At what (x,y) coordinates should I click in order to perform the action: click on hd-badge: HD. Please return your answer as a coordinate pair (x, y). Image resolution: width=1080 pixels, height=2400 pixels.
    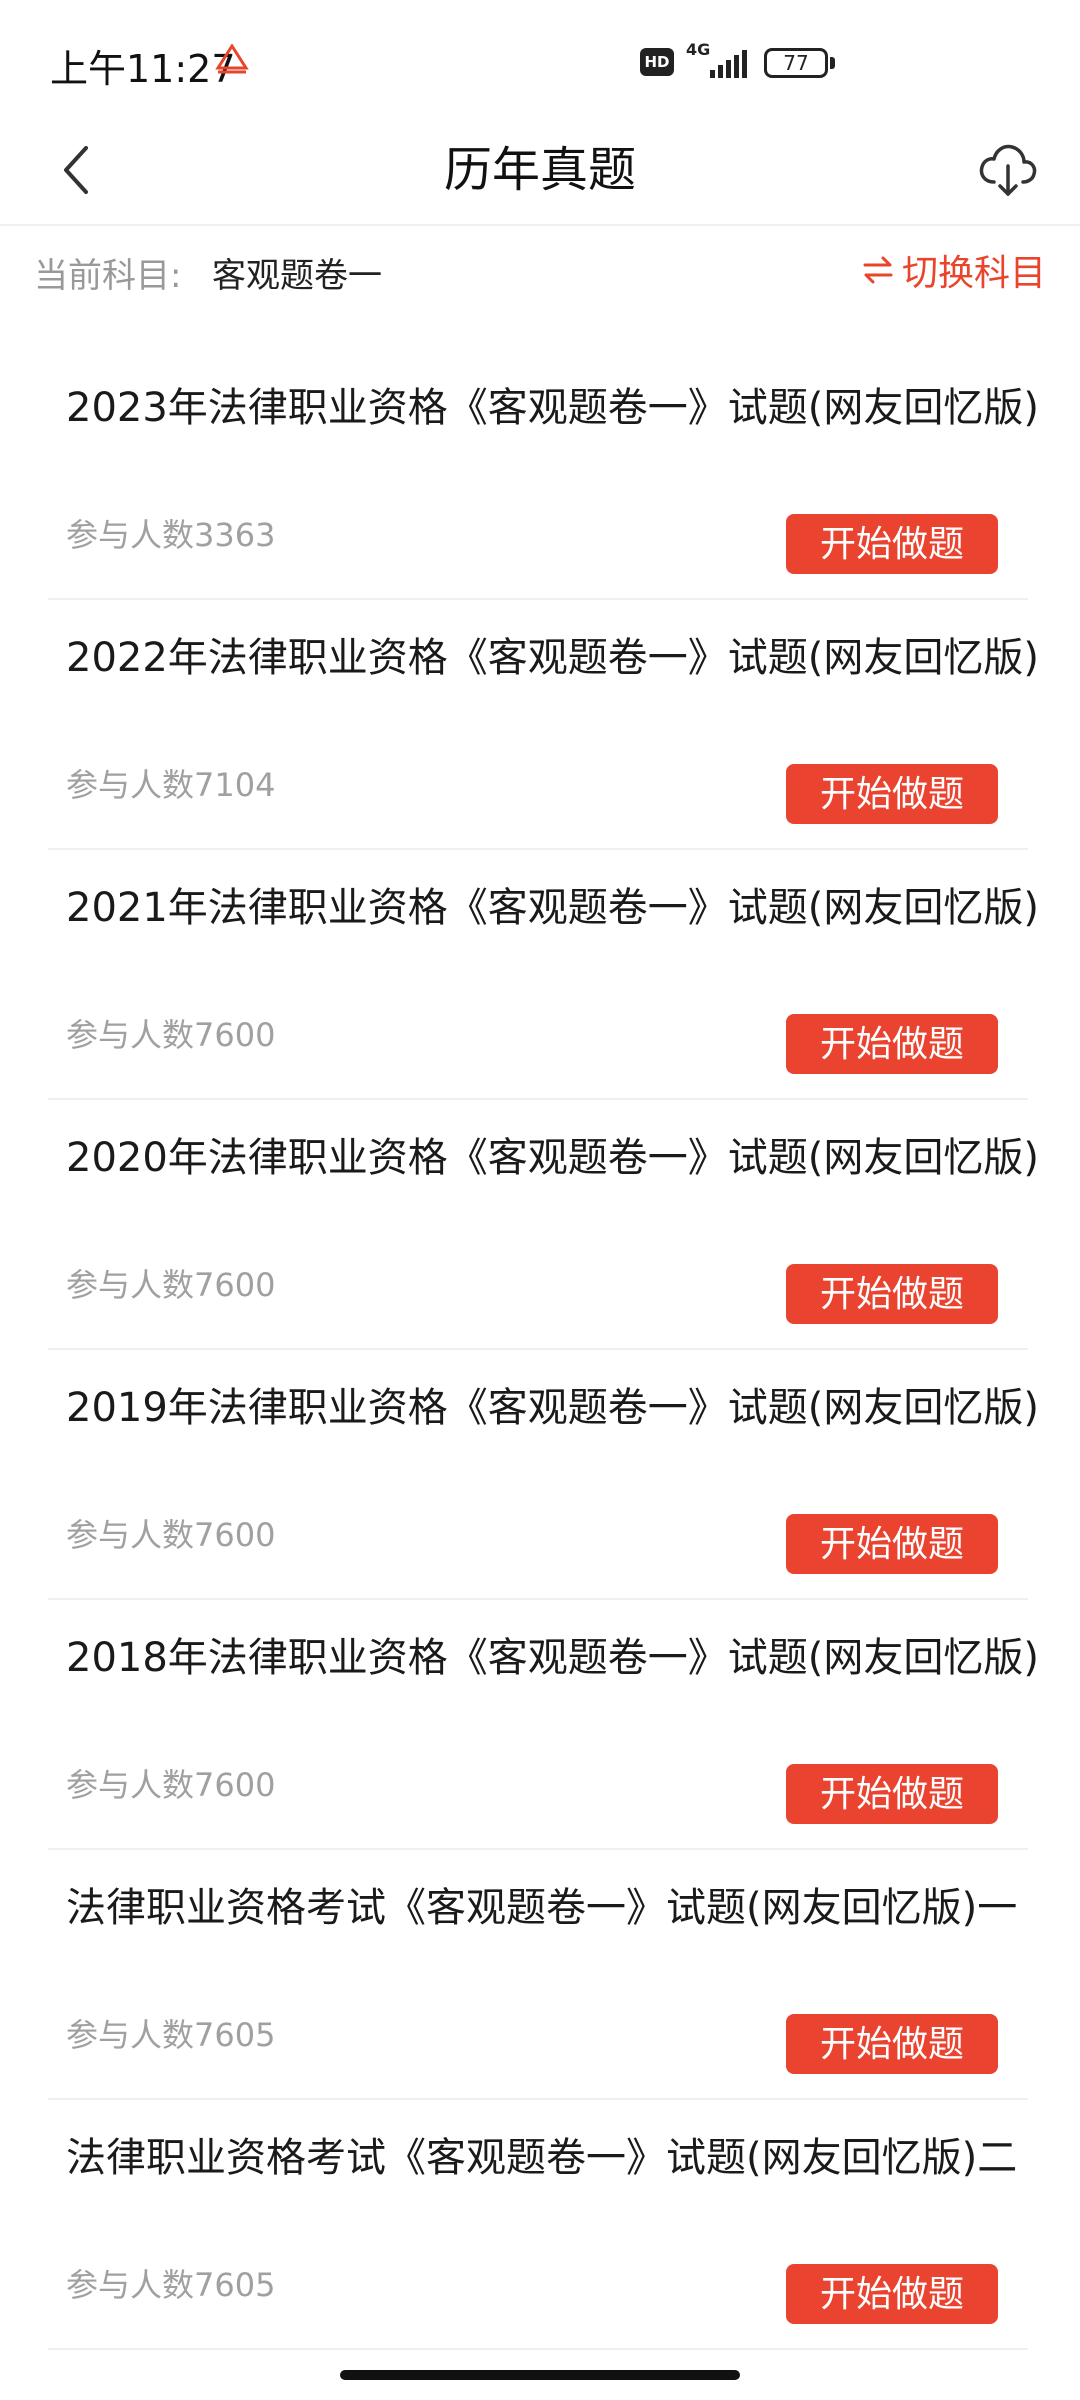
    Looking at the image, I should click on (657, 62).